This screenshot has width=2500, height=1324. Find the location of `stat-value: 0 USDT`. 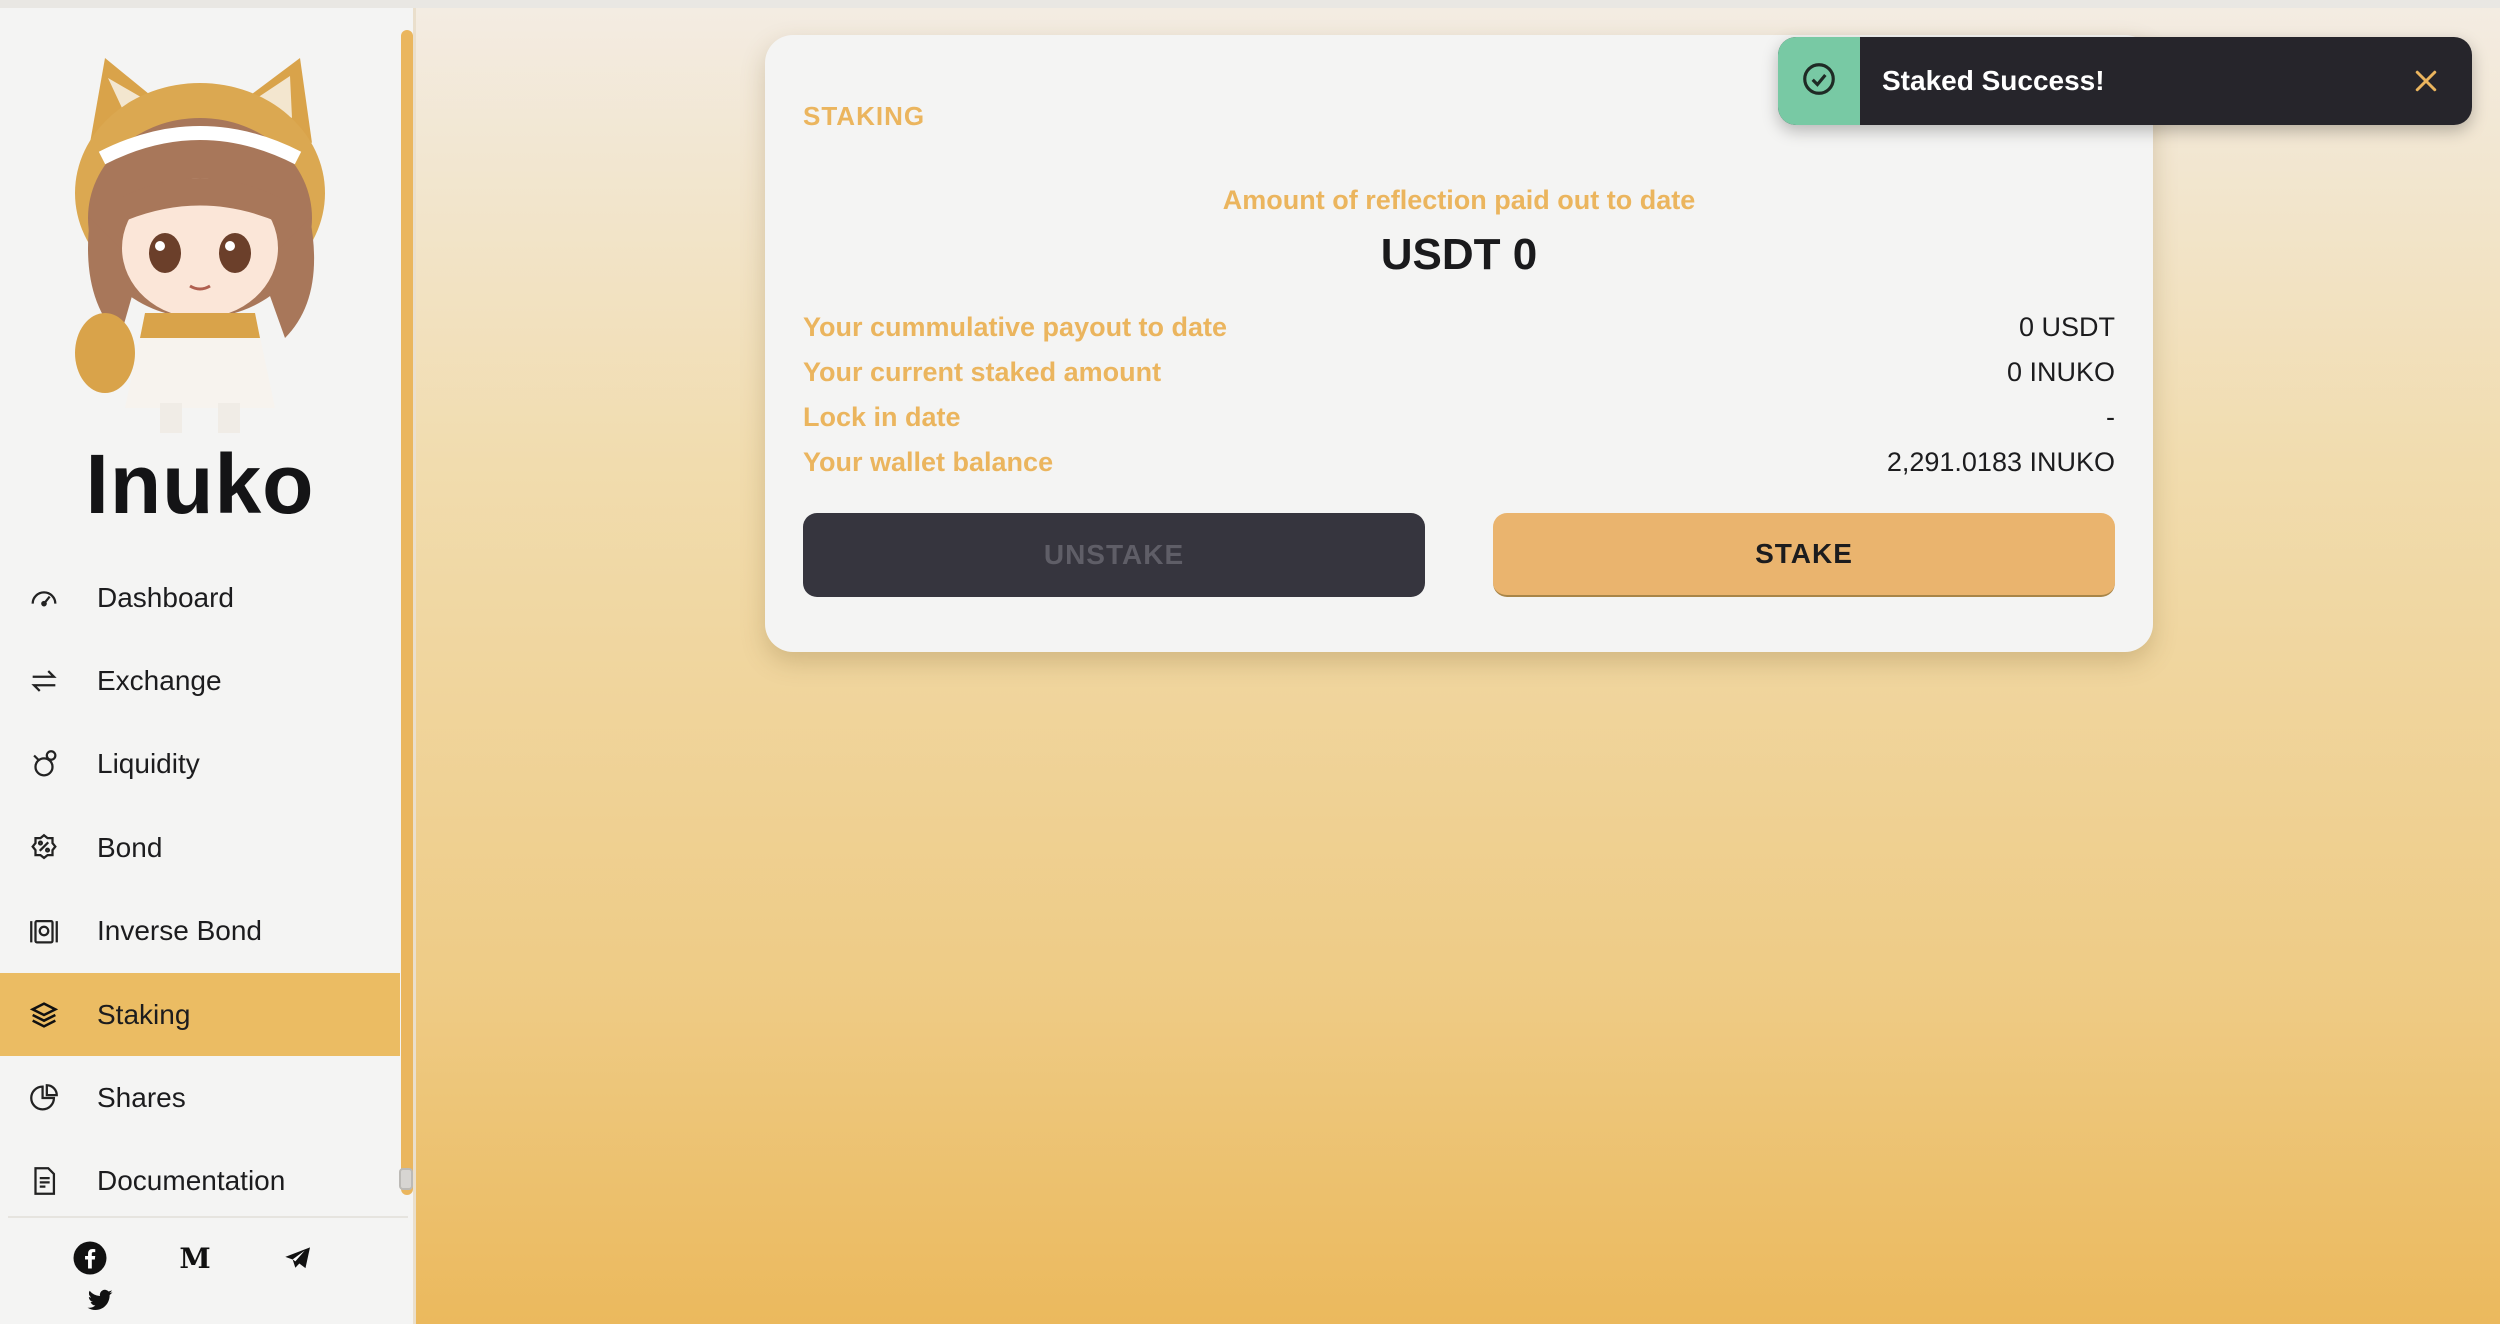

stat-value: 0 USDT is located at coordinates (2066, 327).